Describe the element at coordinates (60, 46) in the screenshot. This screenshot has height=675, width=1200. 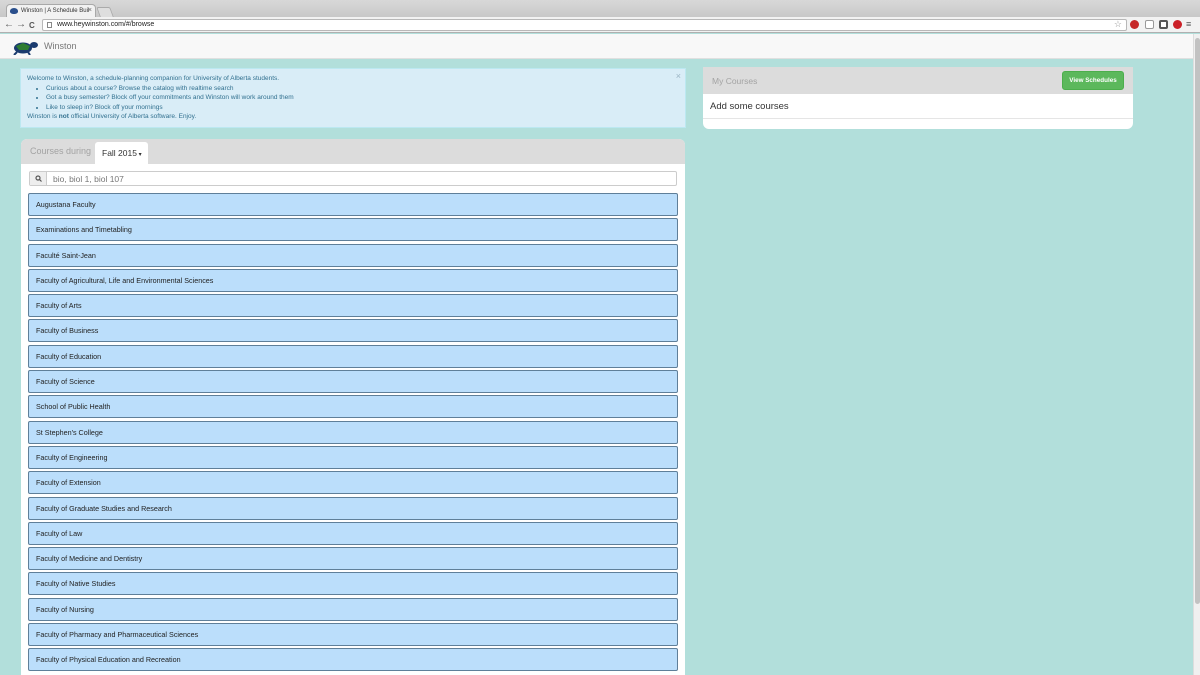
I see `app-brand-name: Winston` at that location.